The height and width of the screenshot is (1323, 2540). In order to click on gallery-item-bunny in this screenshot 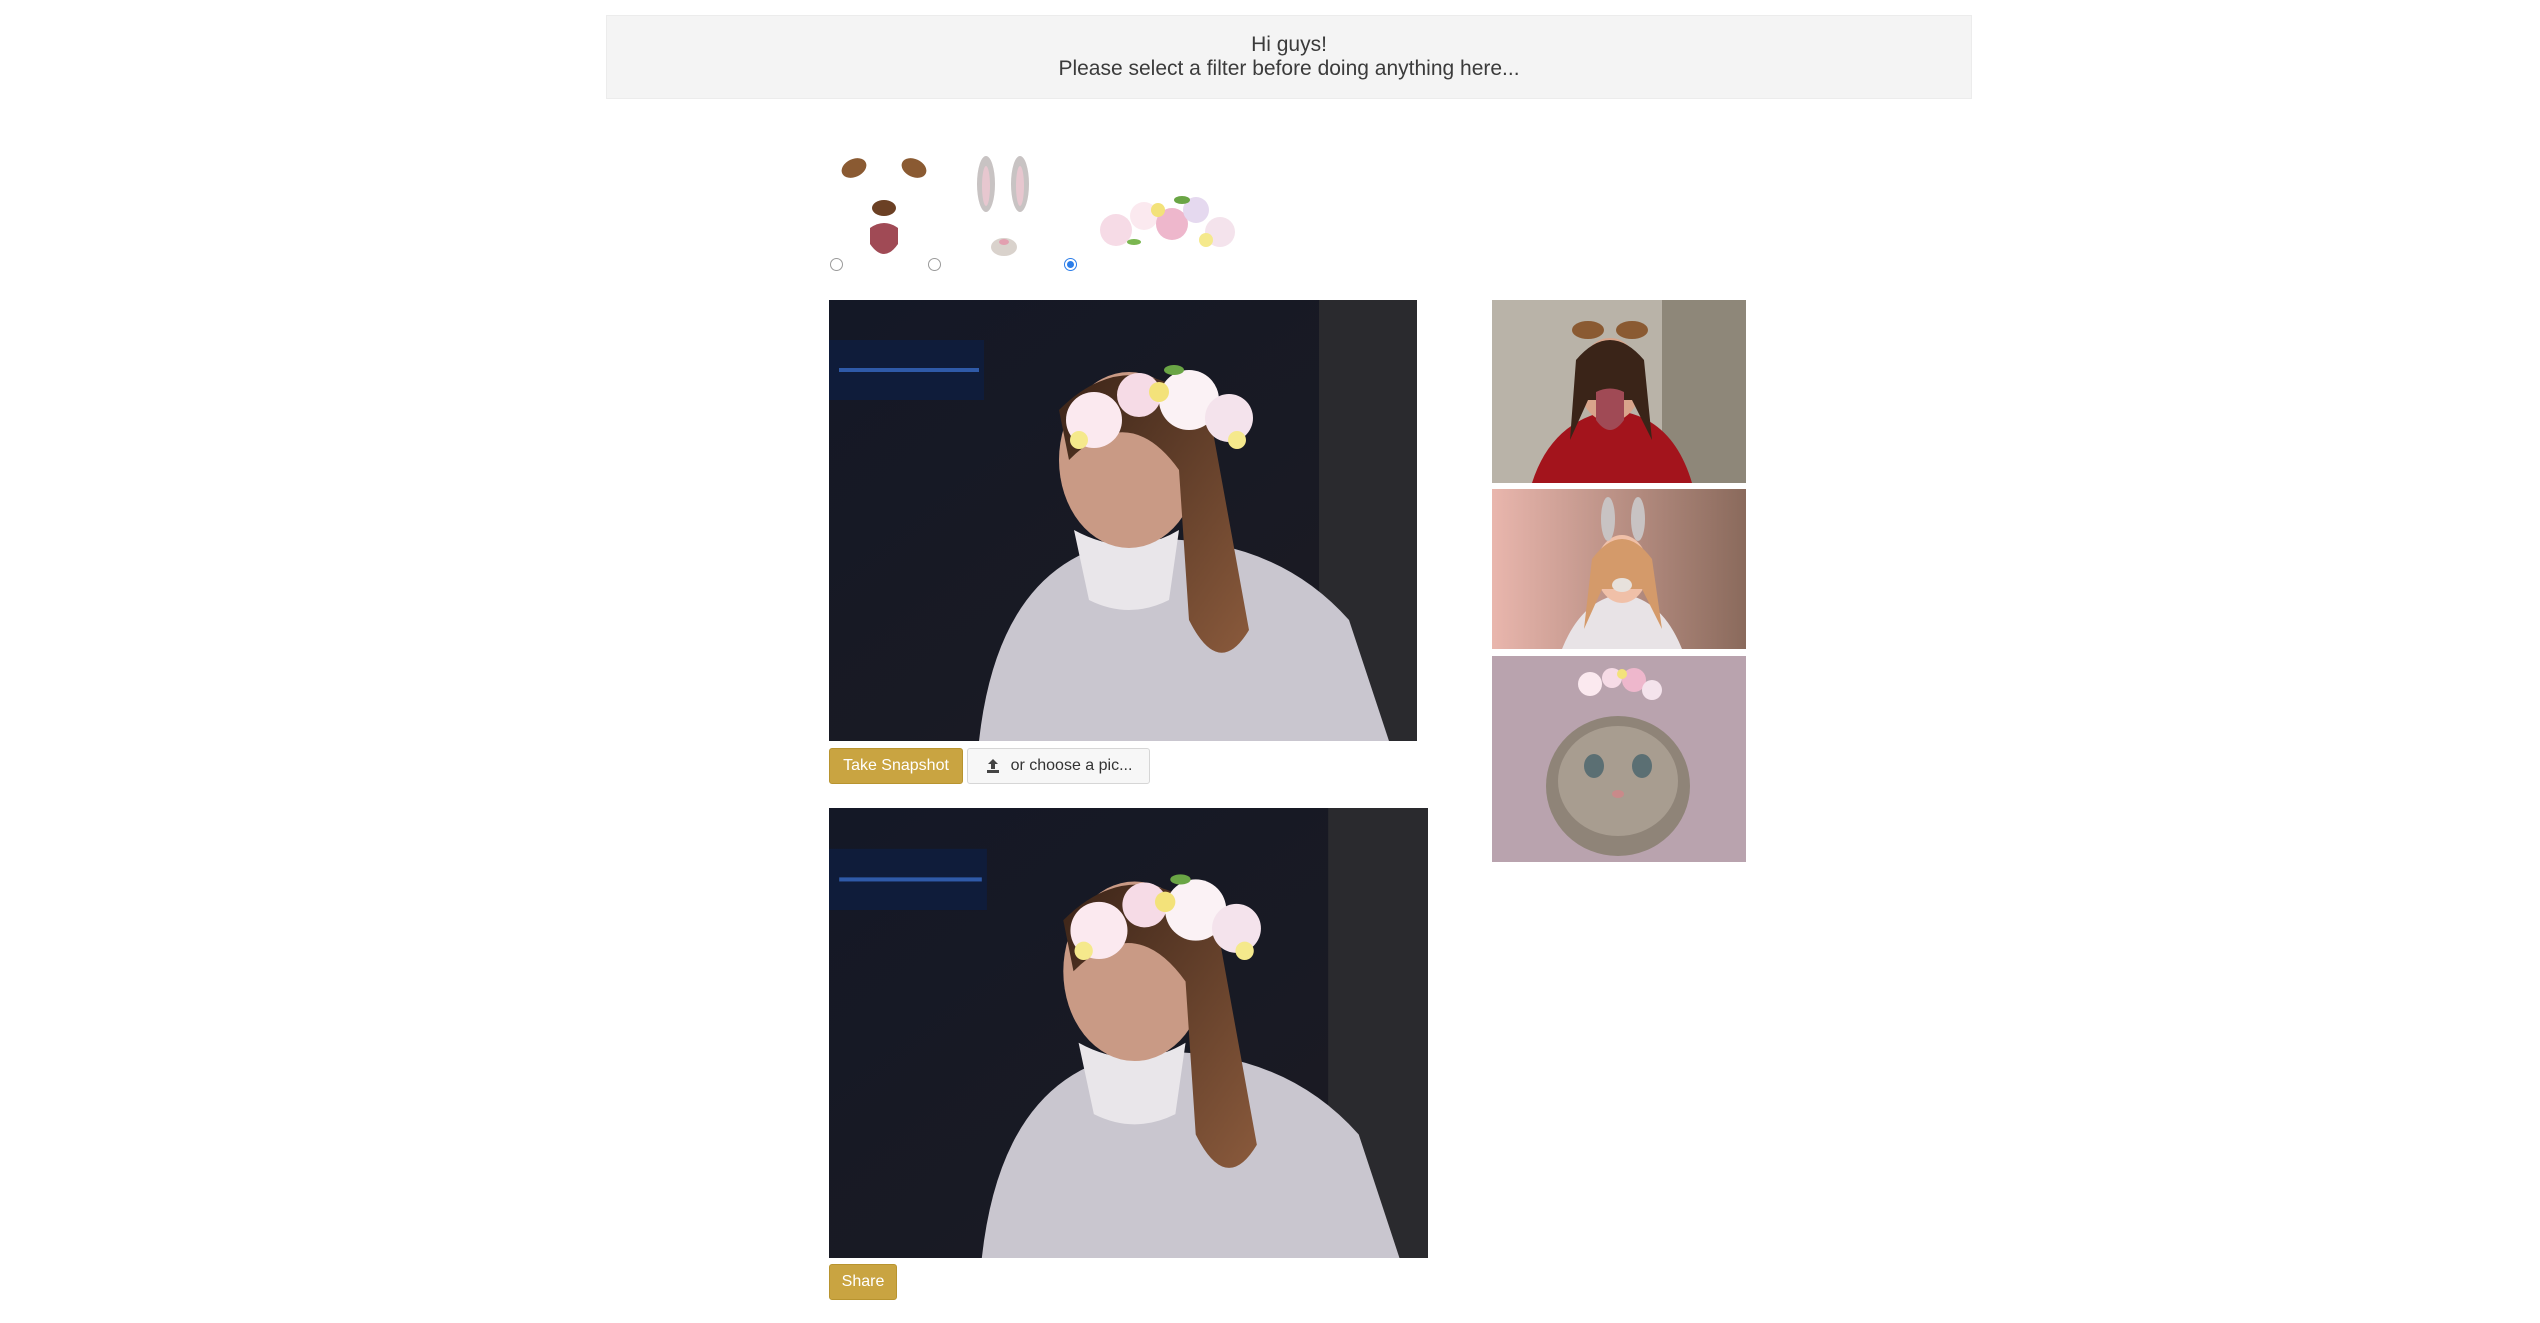, I will do `click(1619, 569)`.